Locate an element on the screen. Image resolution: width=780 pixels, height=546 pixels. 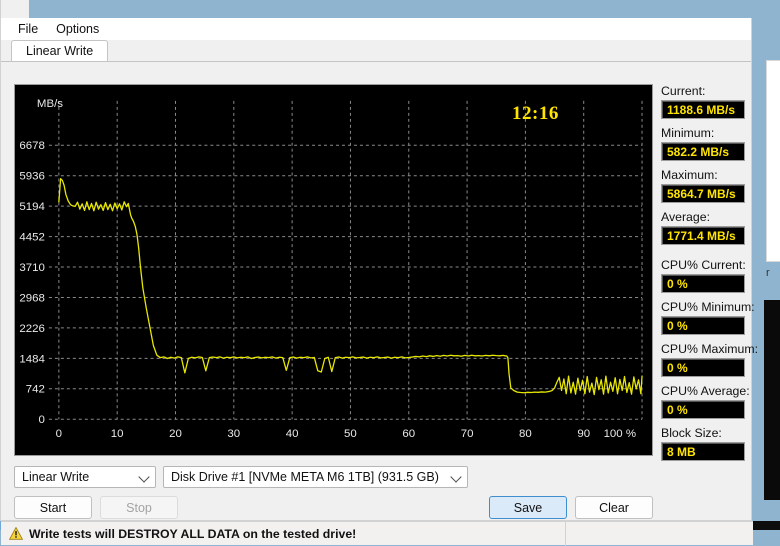
start-button: Start is located at coordinates (53, 507).